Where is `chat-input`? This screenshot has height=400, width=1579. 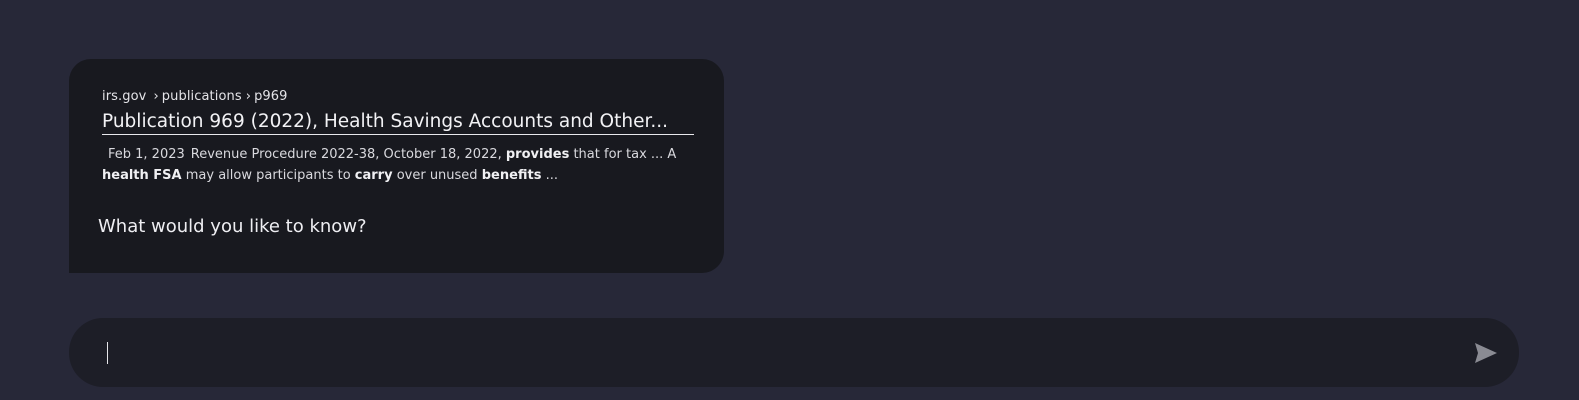 chat-input is located at coordinates (787, 354).